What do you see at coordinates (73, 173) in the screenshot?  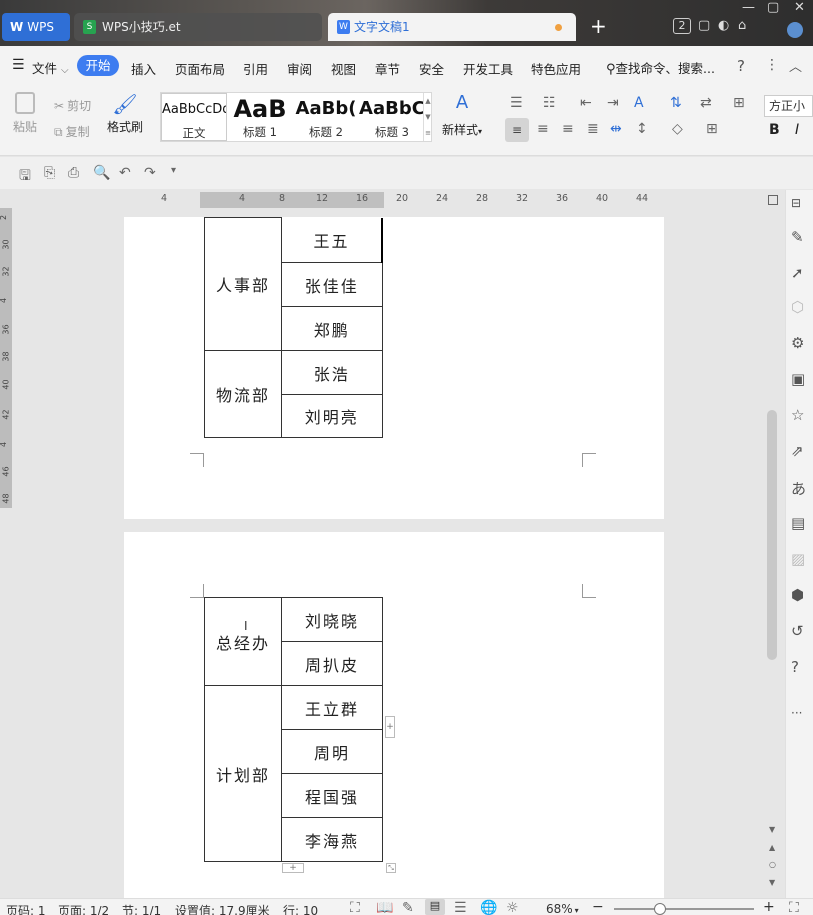 I see `print-icon: ⎙` at bounding box center [73, 173].